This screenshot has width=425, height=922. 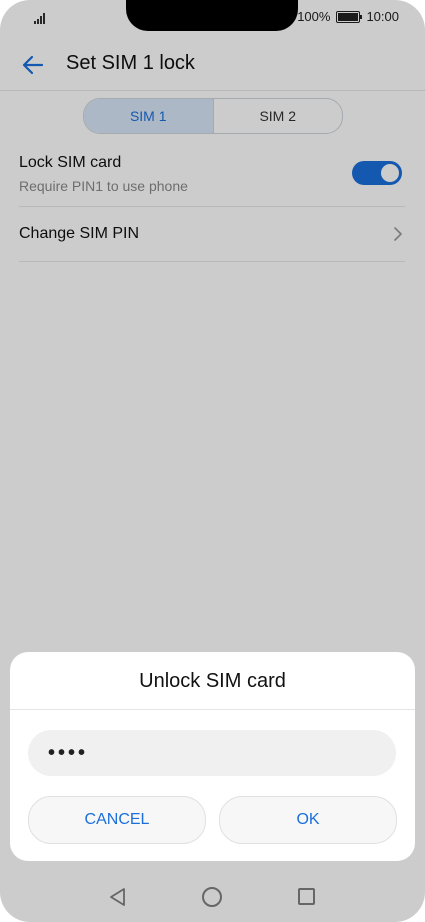 What do you see at coordinates (118, 897) in the screenshot?
I see `nav-back-icon` at bounding box center [118, 897].